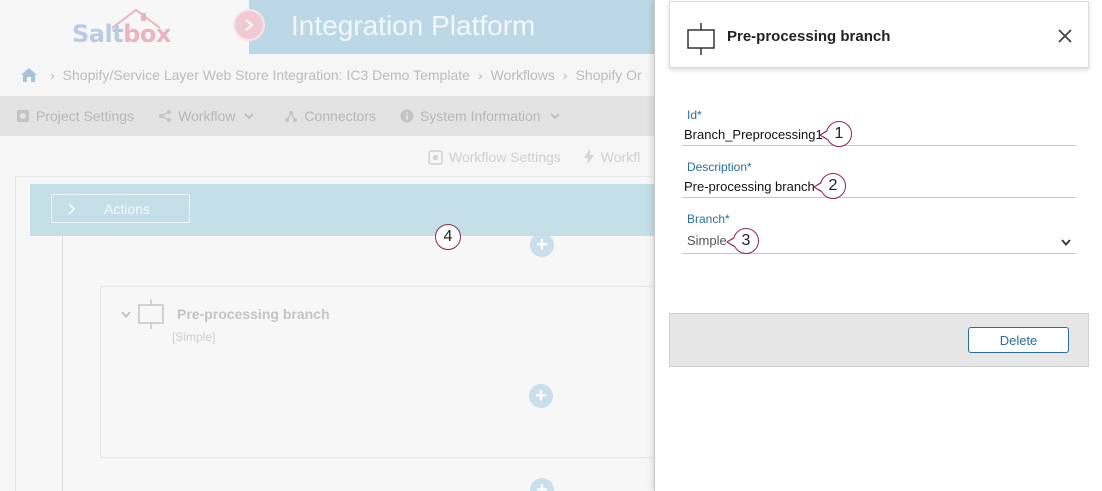 This screenshot has width=1102, height=491. Describe the element at coordinates (879, 188) in the screenshot. I see `description-input: Pre-processing branch` at that location.